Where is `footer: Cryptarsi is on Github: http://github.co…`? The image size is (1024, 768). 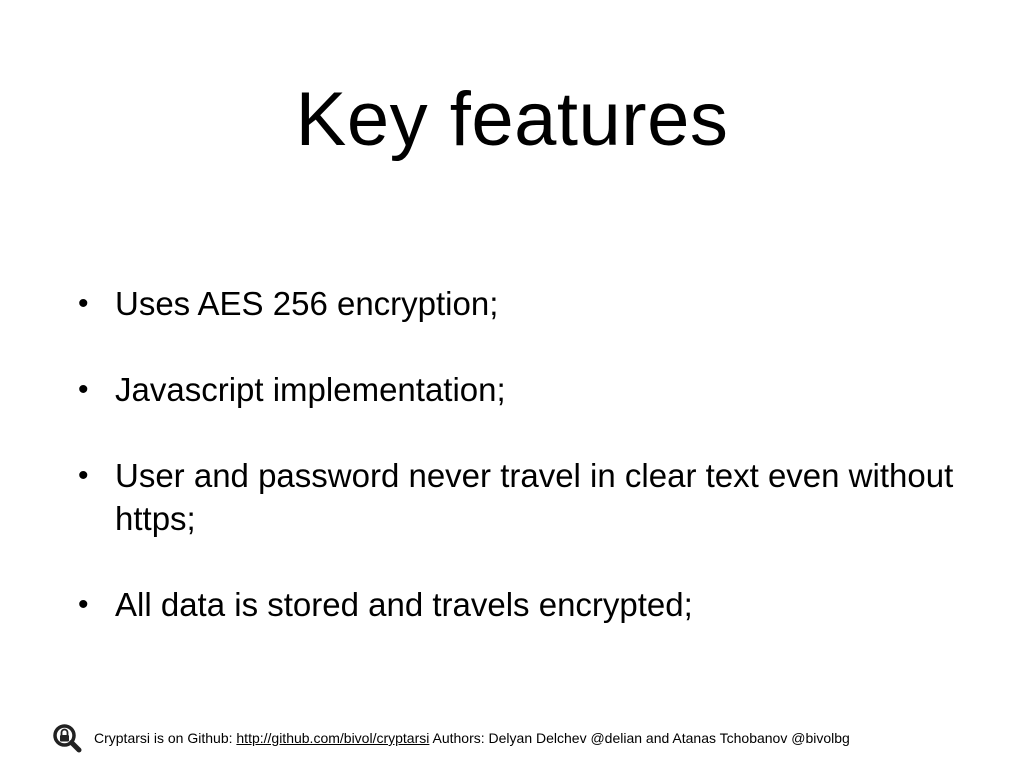 footer: Cryptarsi is on Github: http://github.co… is located at coordinates (522, 738).